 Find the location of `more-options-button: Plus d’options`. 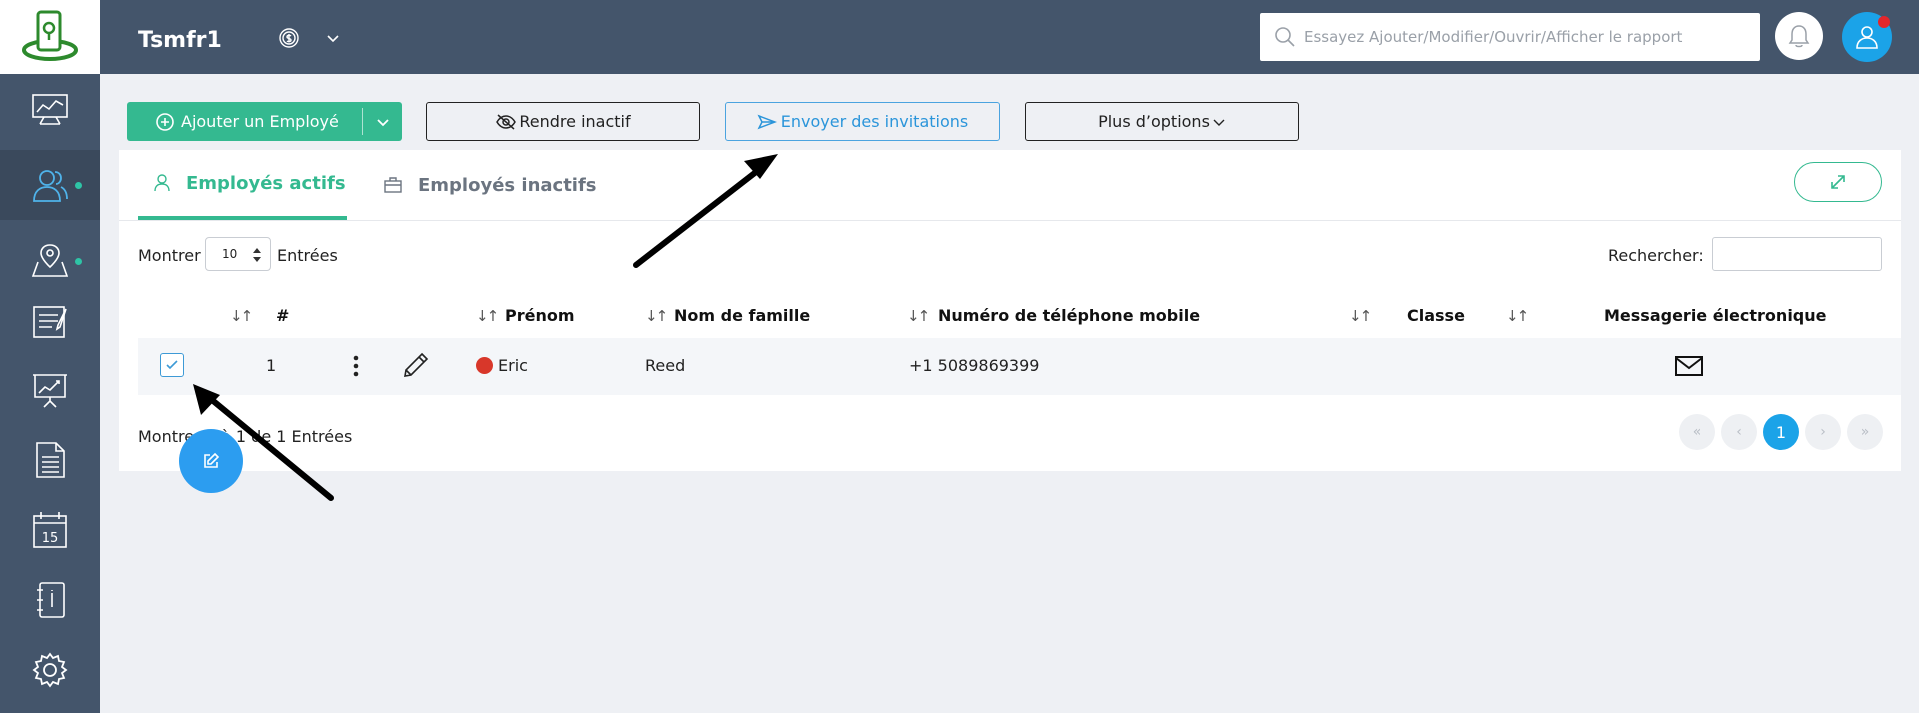

more-options-button: Plus d’options is located at coordinates (1162, 121).